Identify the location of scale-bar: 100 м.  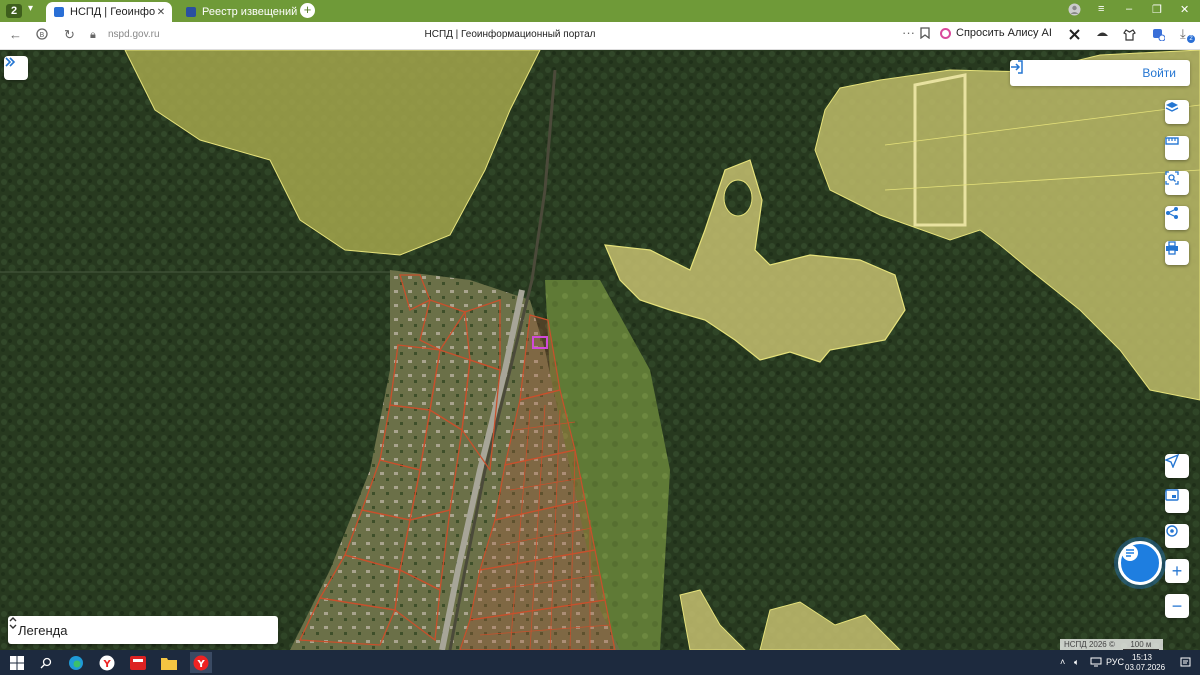
(1140, 645).